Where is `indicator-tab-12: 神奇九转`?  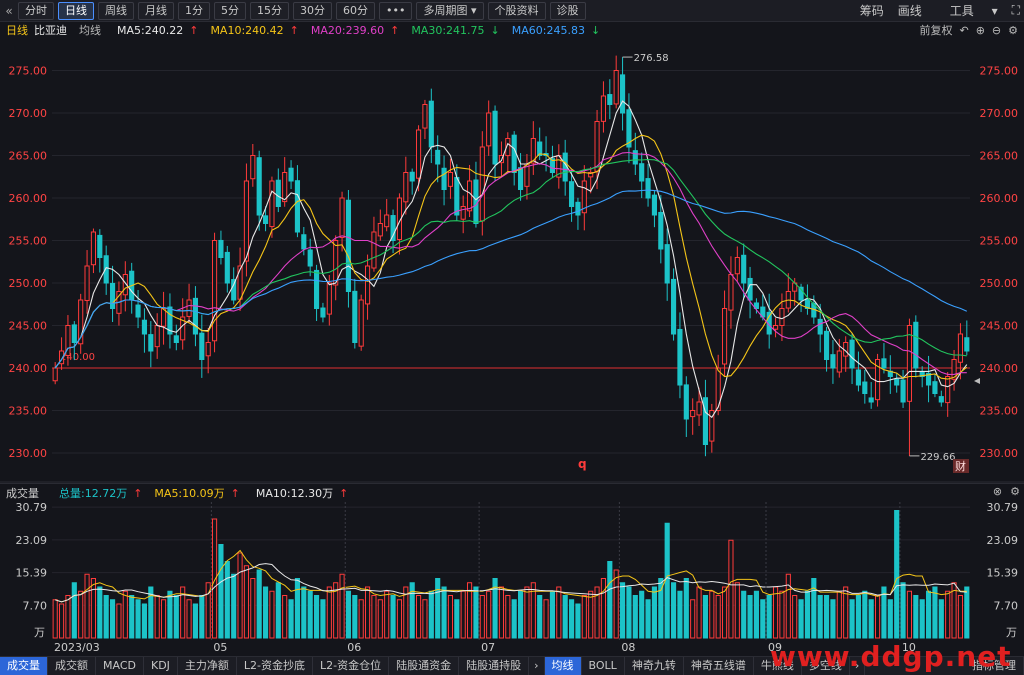
indicator-tab-12: 神奇九转 is located at coordinates (654, 666).